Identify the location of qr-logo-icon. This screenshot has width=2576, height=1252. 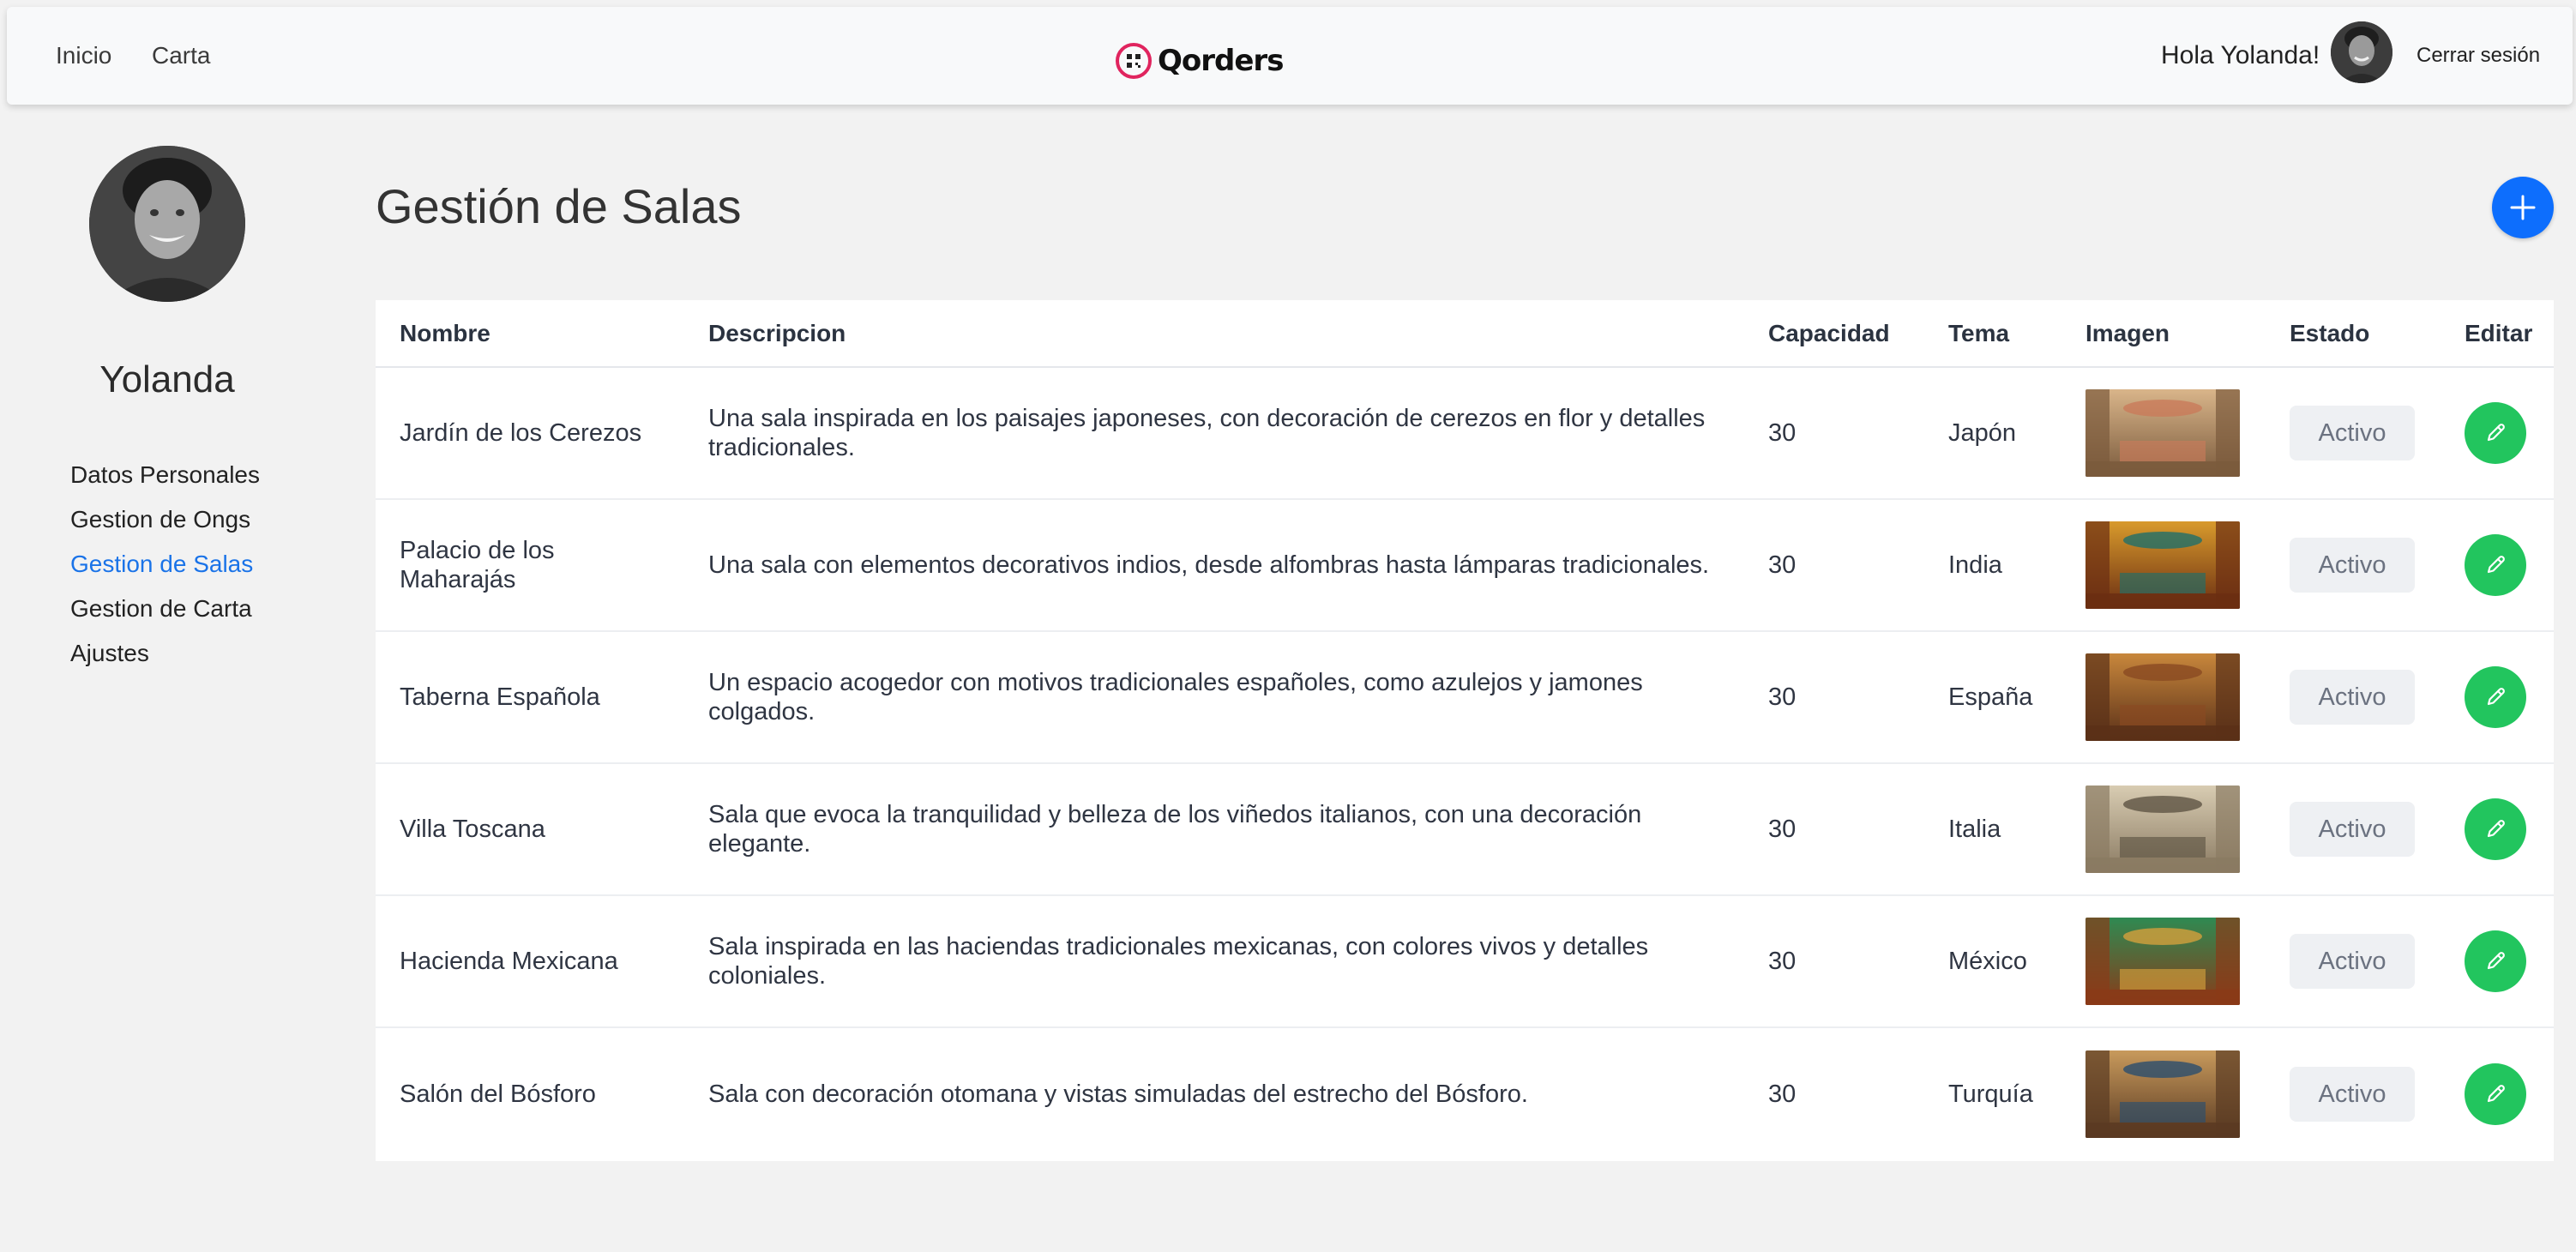
(1134, 61).